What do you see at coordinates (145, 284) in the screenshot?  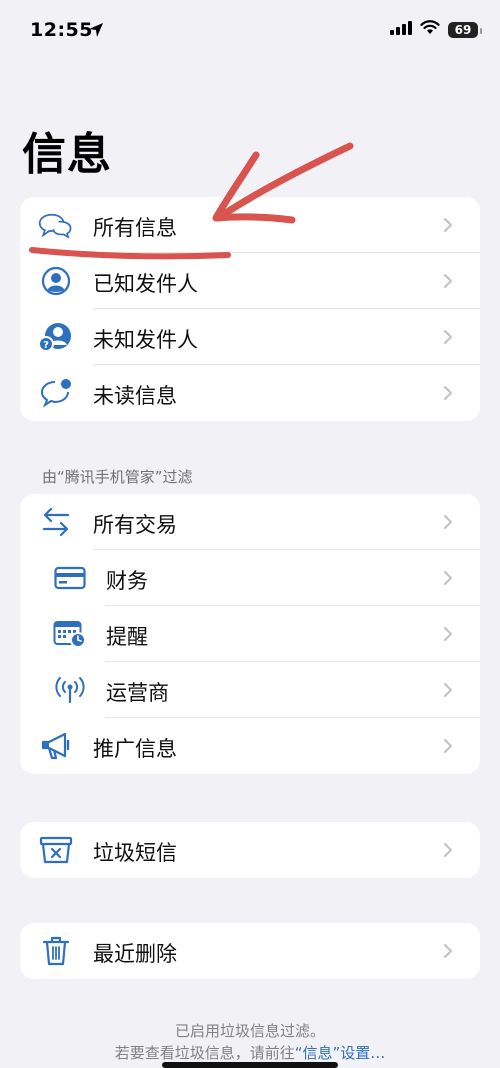 I see `row-label: 已知发件人` at bounding box center [145, 284].